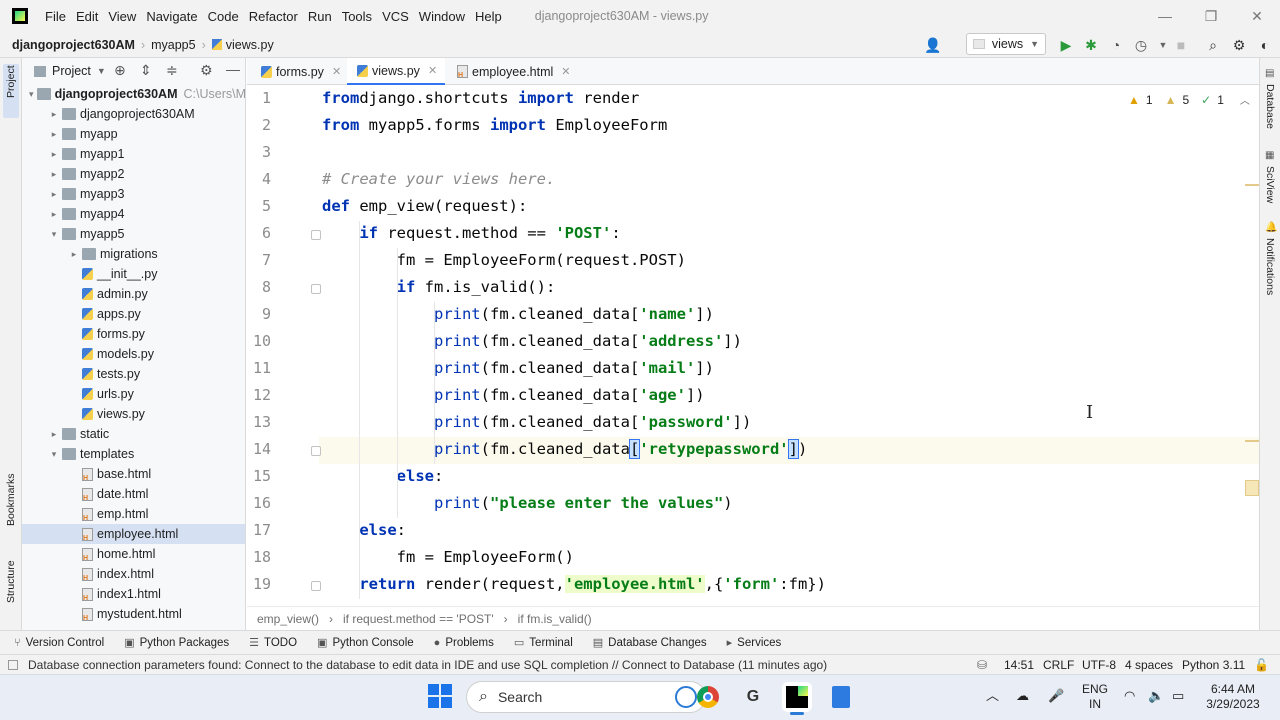 The image size is (1280, 720). I want to click on tree-folder: ▸ myapp, so click(133, 134).